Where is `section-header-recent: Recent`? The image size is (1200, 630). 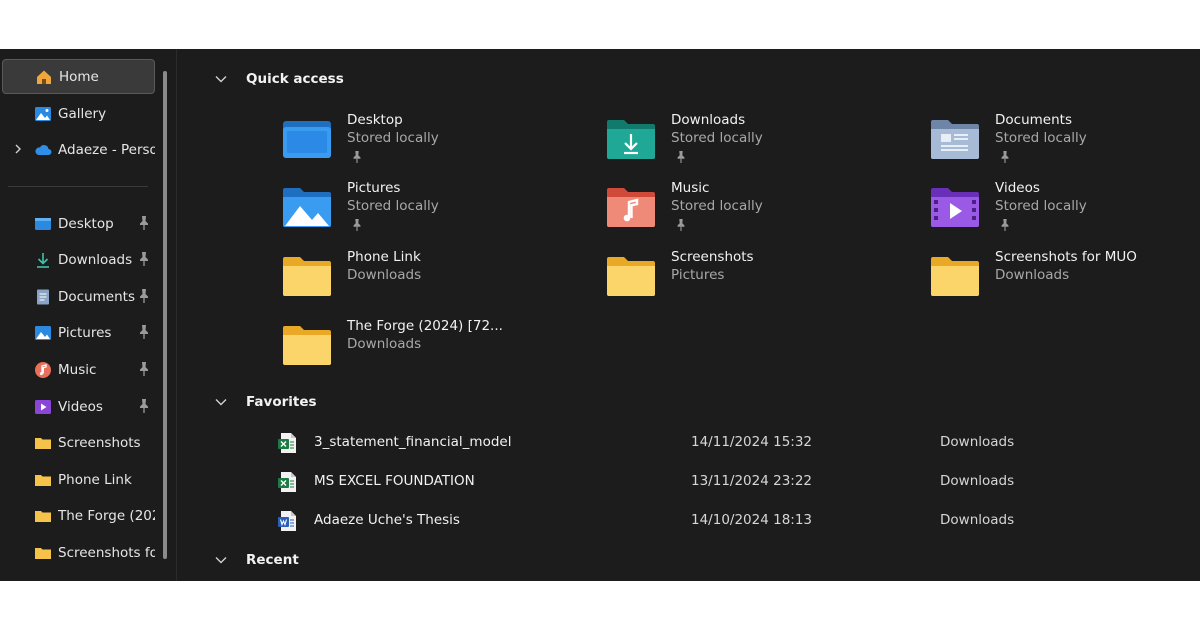
section-header-recent: Recent is located at coordinates (255, 560).